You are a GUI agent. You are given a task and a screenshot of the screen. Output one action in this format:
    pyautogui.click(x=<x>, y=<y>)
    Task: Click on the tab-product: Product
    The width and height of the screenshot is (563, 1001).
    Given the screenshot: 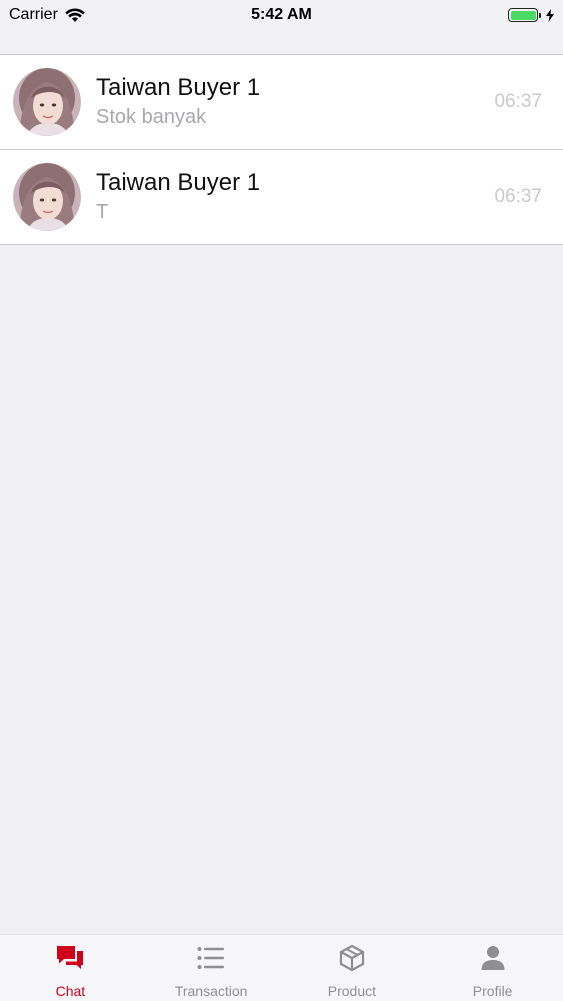 What is the action you would take?
    pyautogui.click(x=352, y=968)
    